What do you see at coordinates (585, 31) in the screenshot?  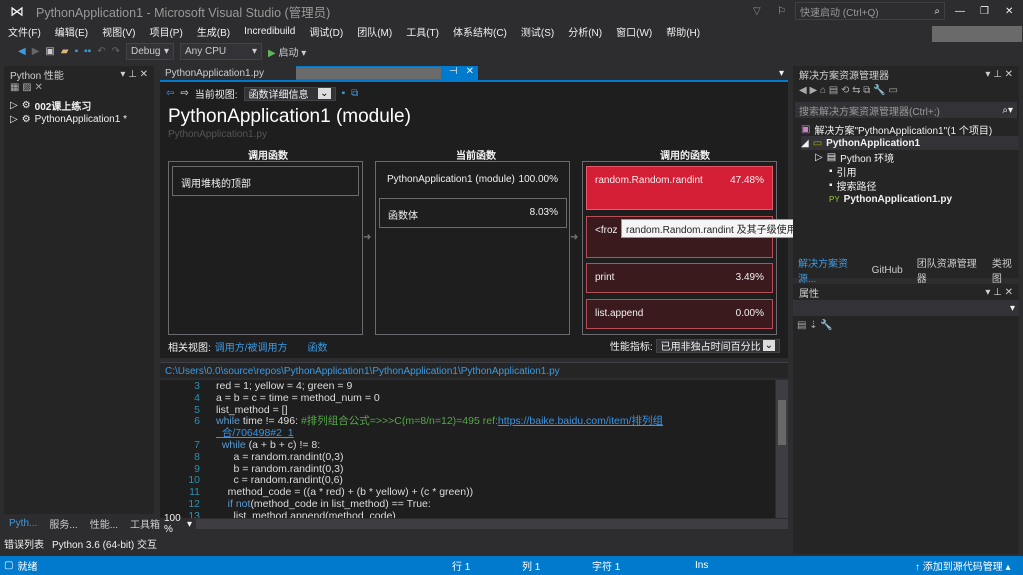 I see `menu-item: 分析(N)` at bounding box center [585, 31].